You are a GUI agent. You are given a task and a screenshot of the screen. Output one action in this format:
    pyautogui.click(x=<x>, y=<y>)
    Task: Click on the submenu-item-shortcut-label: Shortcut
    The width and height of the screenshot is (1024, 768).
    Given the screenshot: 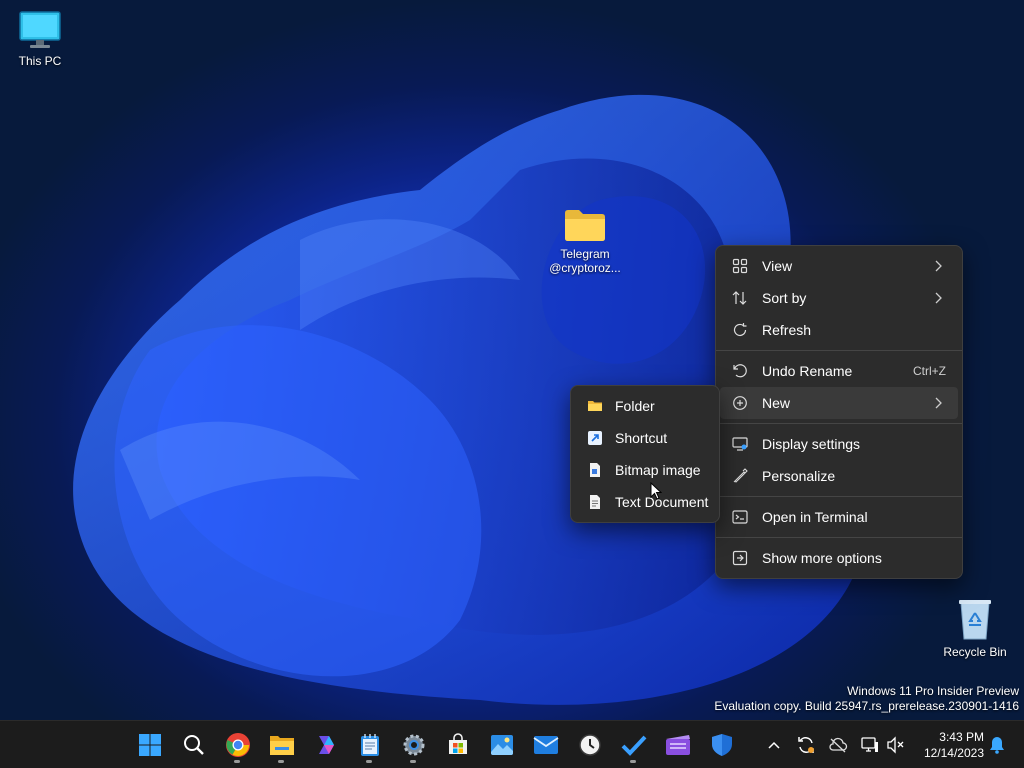 What is the action you would take?
    pyautogui.click(x=641, y=438)
    